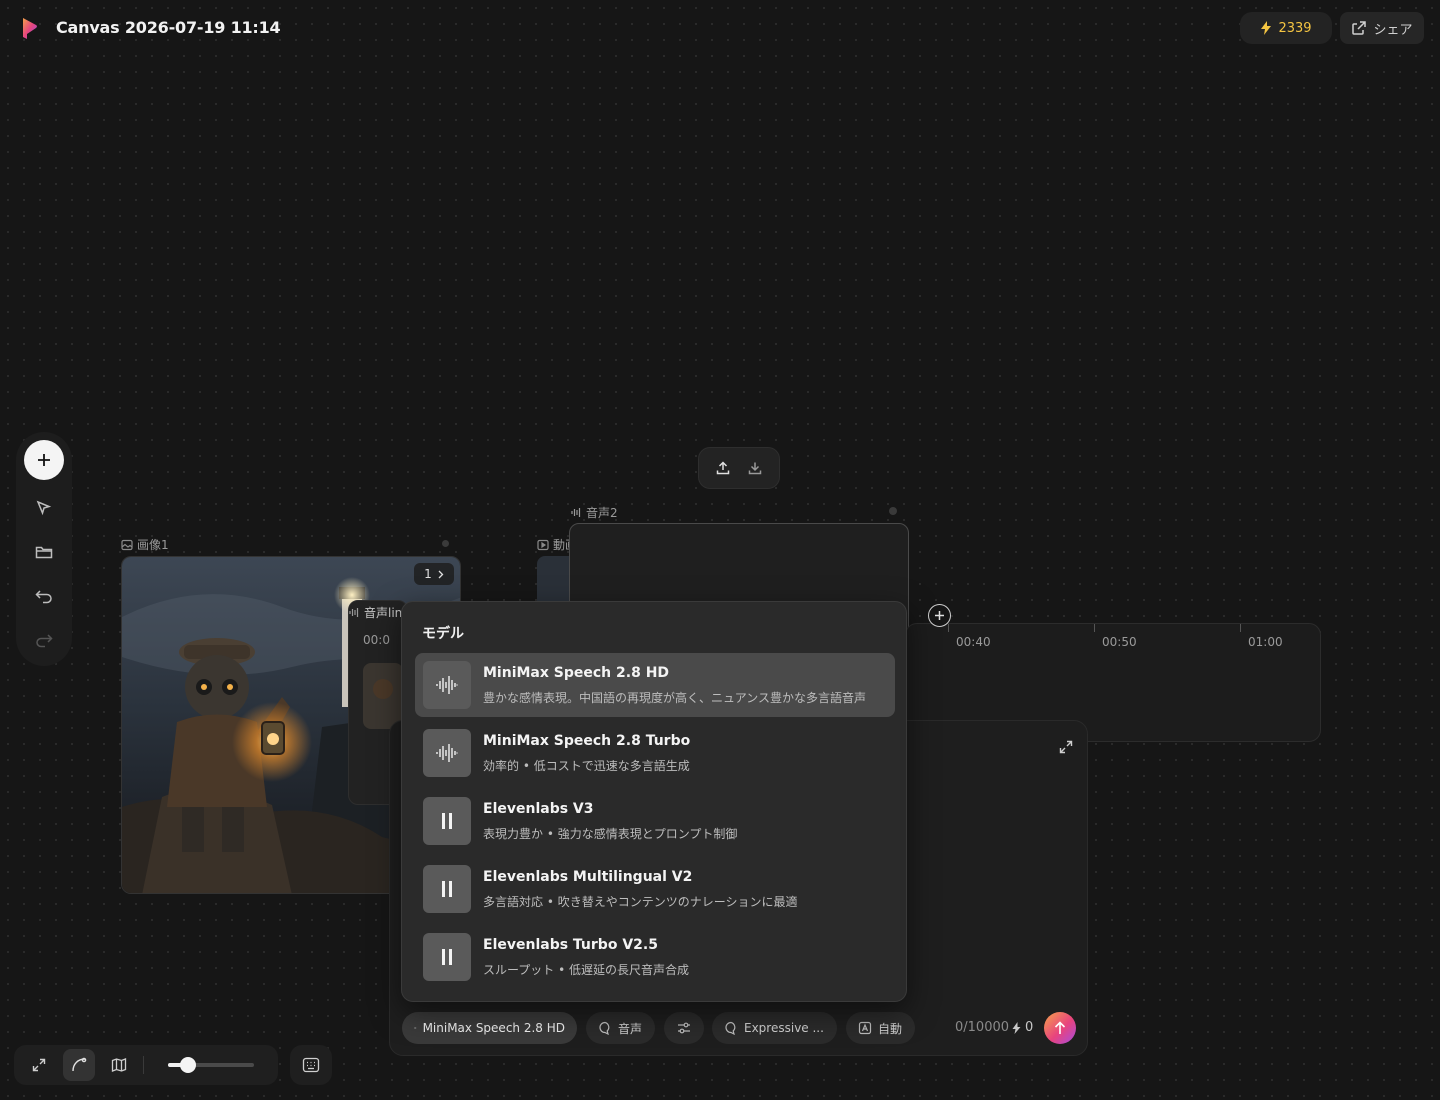  What do you see at coordinates (30, 28) in the screenshot?
I see `app-logo` at bounding box center [30, 28].